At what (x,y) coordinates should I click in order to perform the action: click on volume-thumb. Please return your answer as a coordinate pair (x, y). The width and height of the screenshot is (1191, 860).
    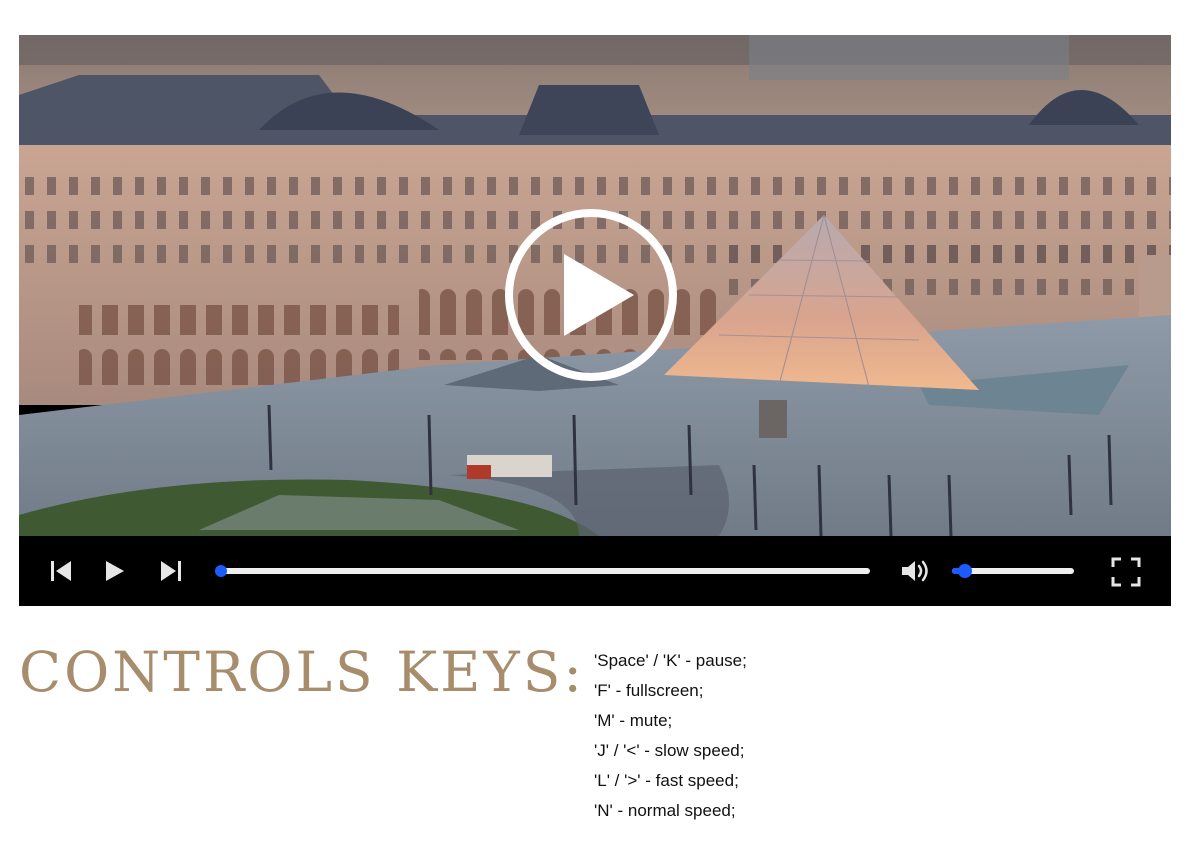
    Looking at the image, I should click on (965, 571).